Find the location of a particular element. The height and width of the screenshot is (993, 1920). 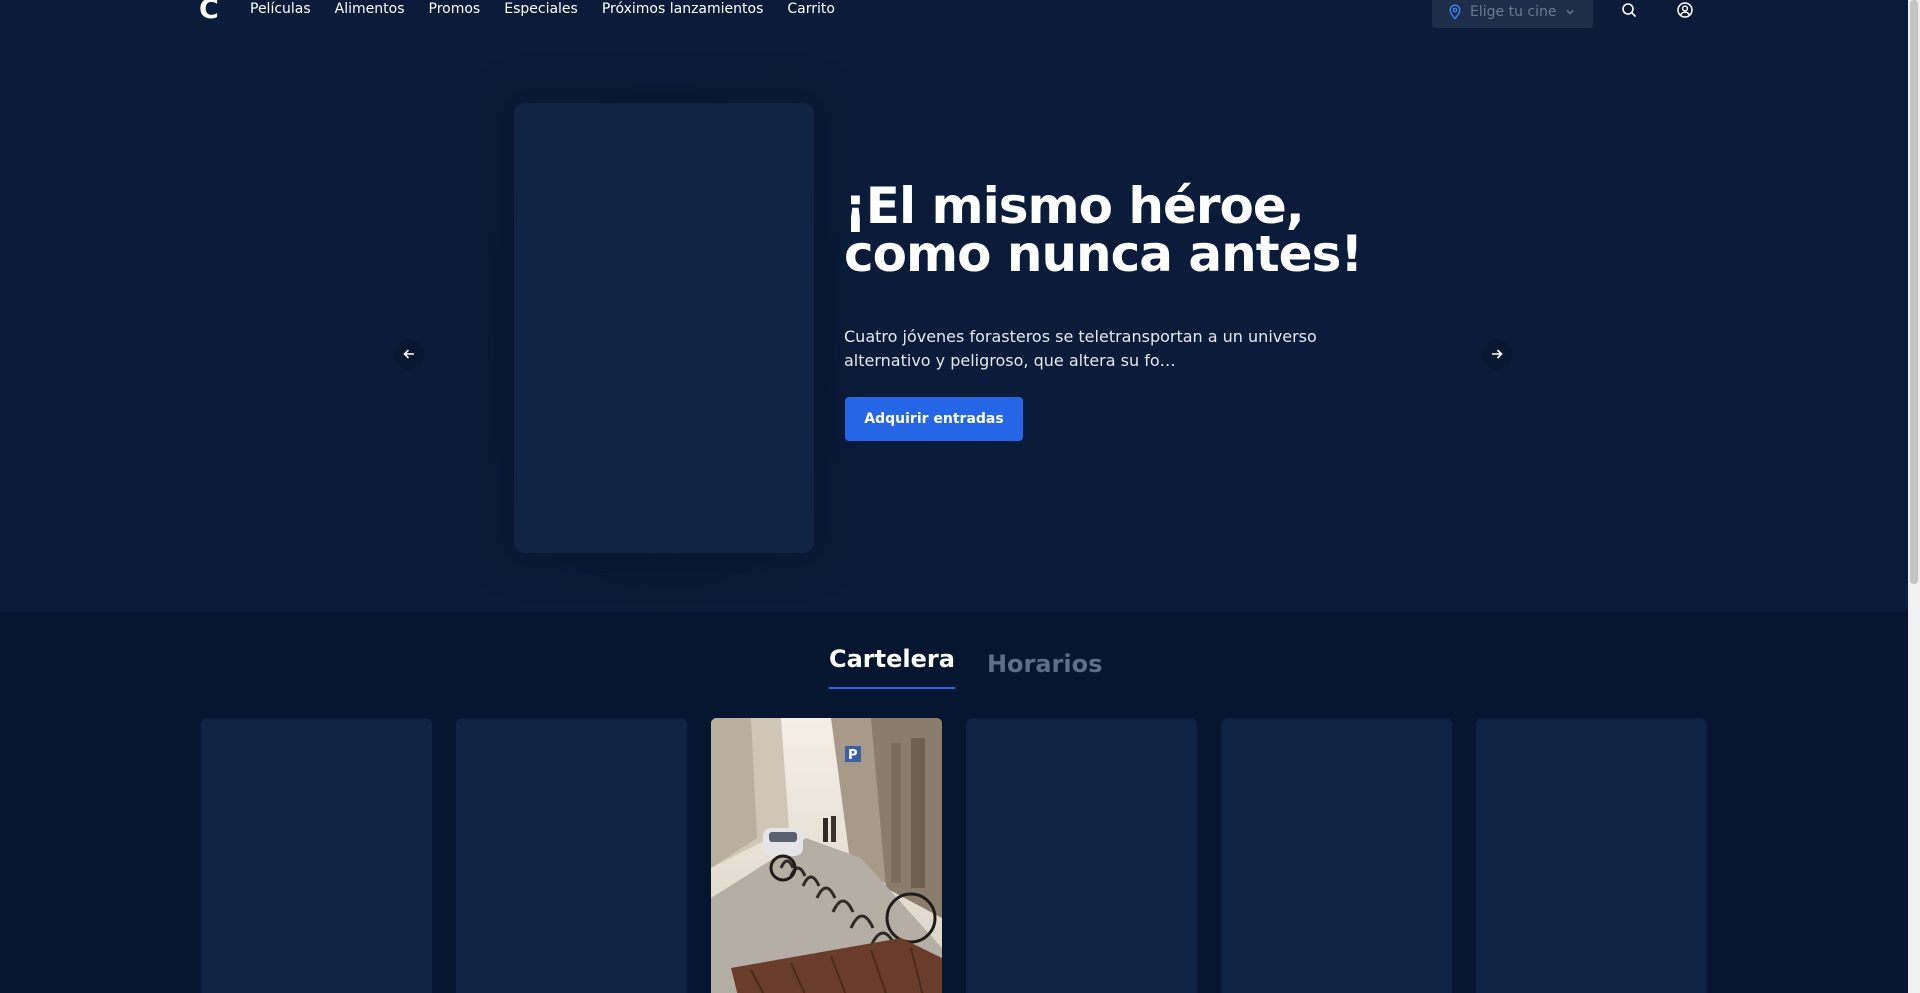

hero-title: ¡El mismo héroe, como nunca antes! is located at coordinates (1103, 230).